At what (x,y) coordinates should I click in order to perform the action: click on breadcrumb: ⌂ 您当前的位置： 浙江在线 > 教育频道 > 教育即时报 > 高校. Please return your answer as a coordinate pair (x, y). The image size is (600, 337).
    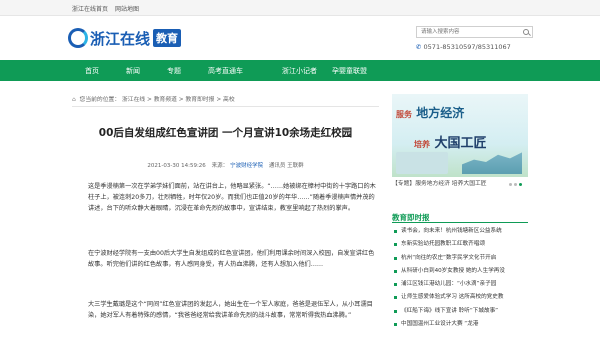
    Looking at the image, I should click on (153, 98).